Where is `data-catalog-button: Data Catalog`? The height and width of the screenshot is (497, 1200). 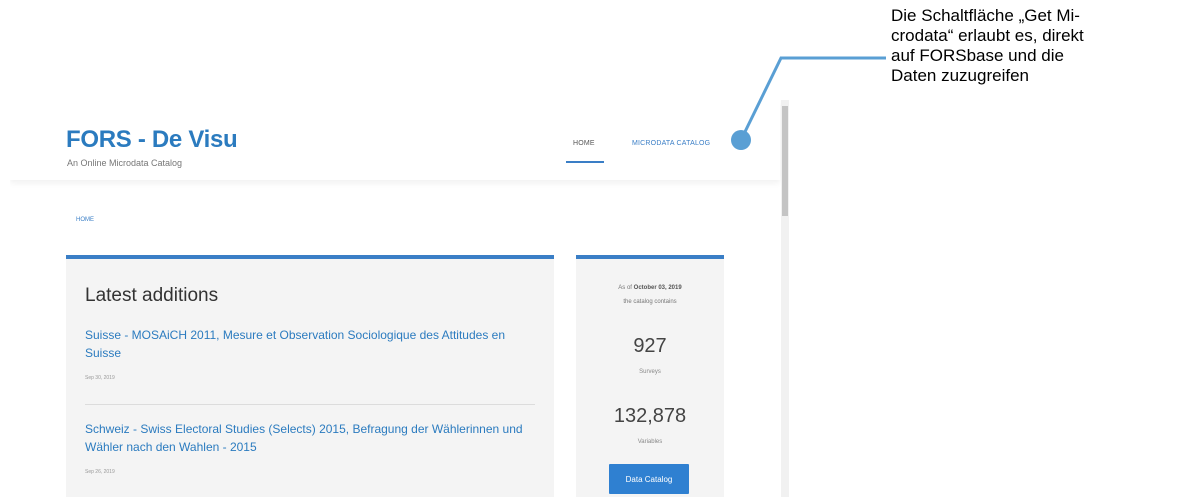 data-catalog-button: Data Catalog is located at coordinates (649, 479).